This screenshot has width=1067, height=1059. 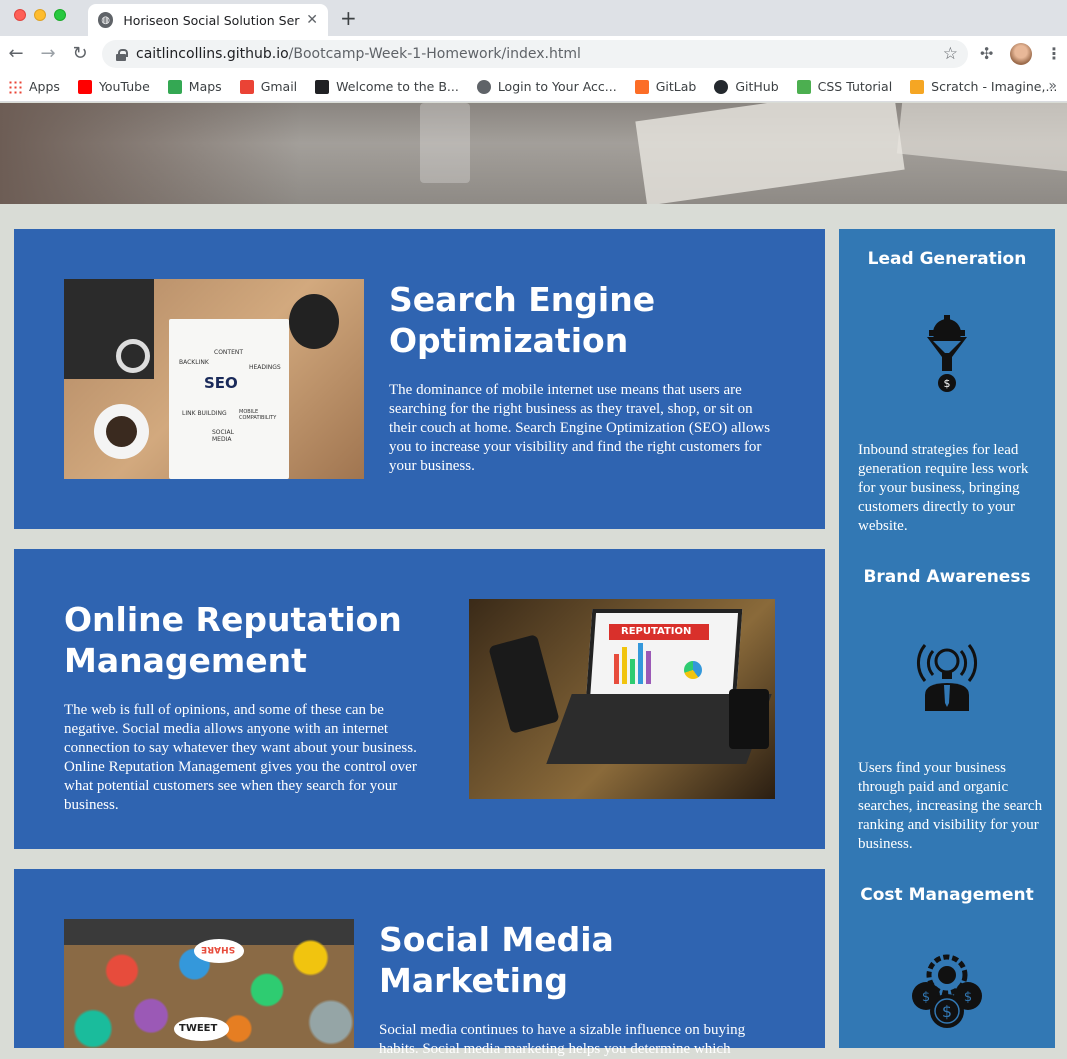 What do you see at coordinates (16, 54) in the screenshot?
I see `back-arrow-icon: ←` at bounding box center [16, 54].